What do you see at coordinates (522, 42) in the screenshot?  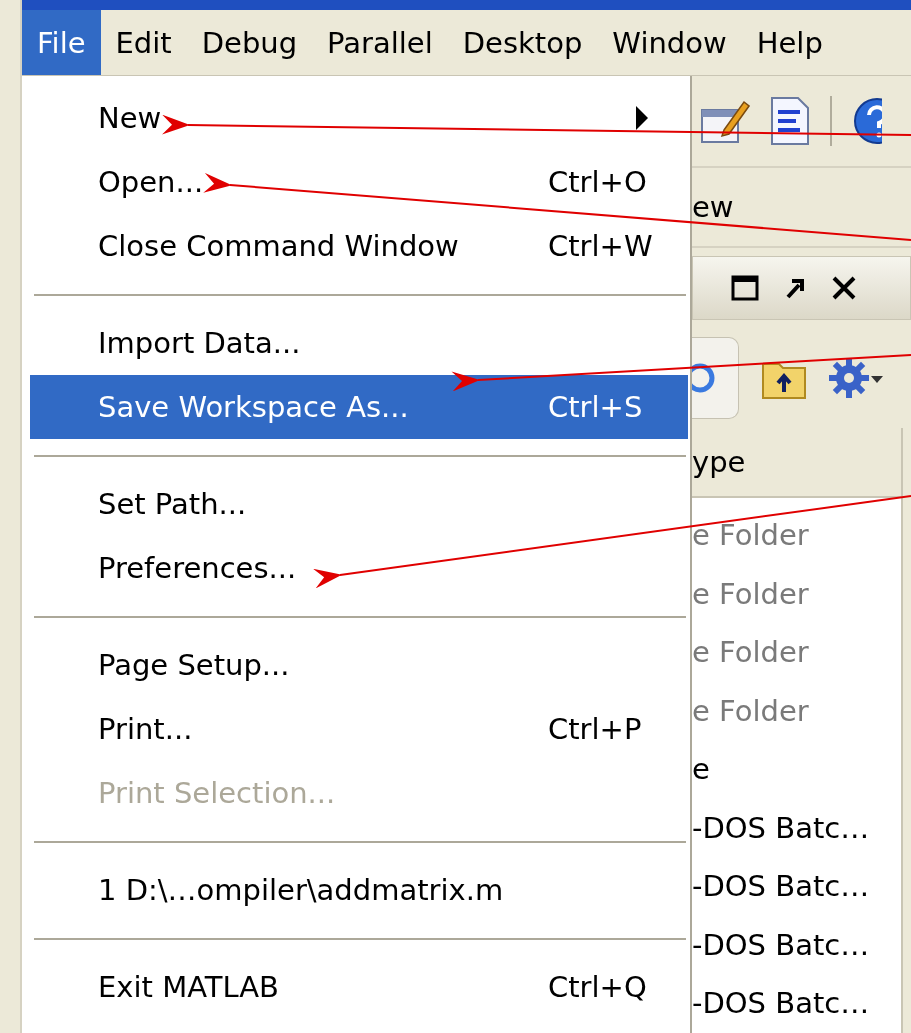 I see `menu-bar-item: Desktop` at bounding box center [522, 42].